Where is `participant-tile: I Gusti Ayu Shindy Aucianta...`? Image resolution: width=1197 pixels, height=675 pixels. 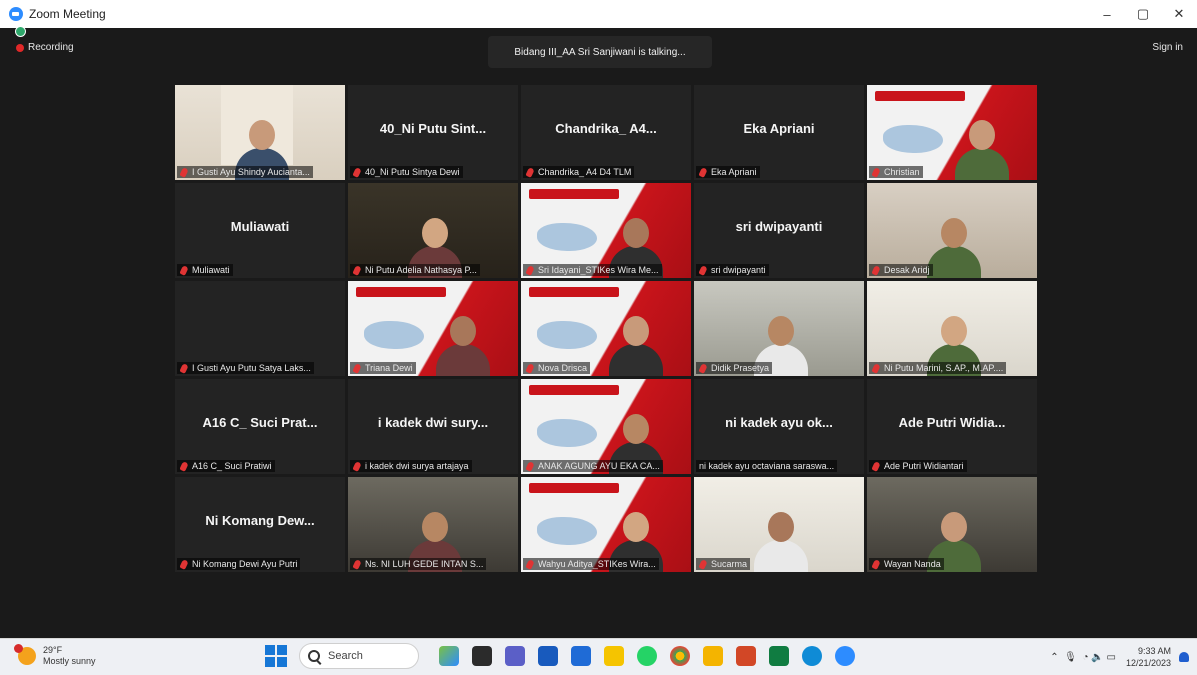 participant-tile: I Gusti Ayu Shindy Aucianta... is located at coordinates (260, 132).